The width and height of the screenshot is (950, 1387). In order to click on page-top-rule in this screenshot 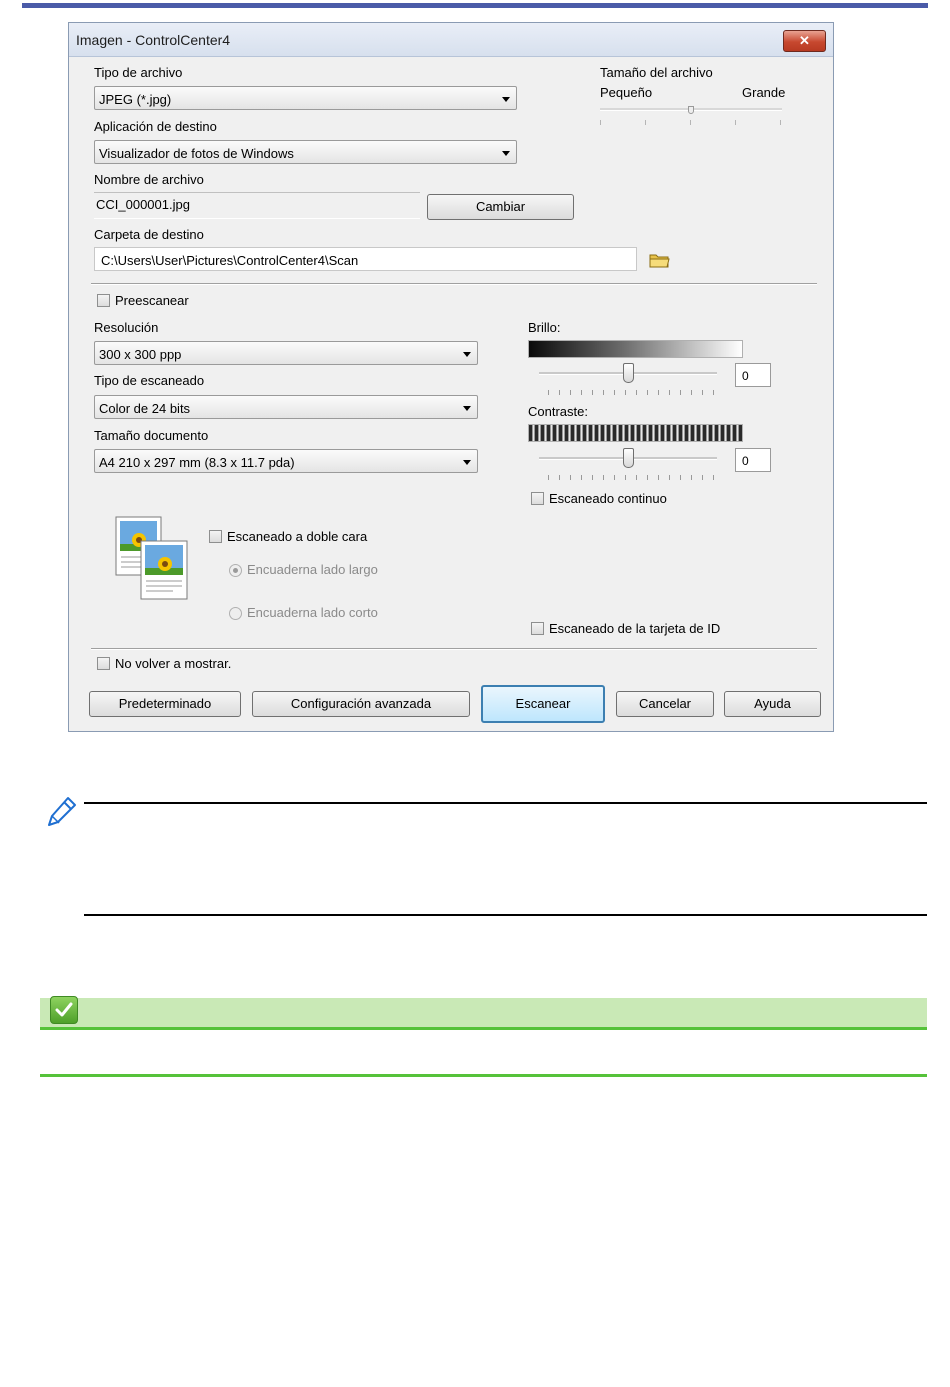, I will do `click(475, 5)`.